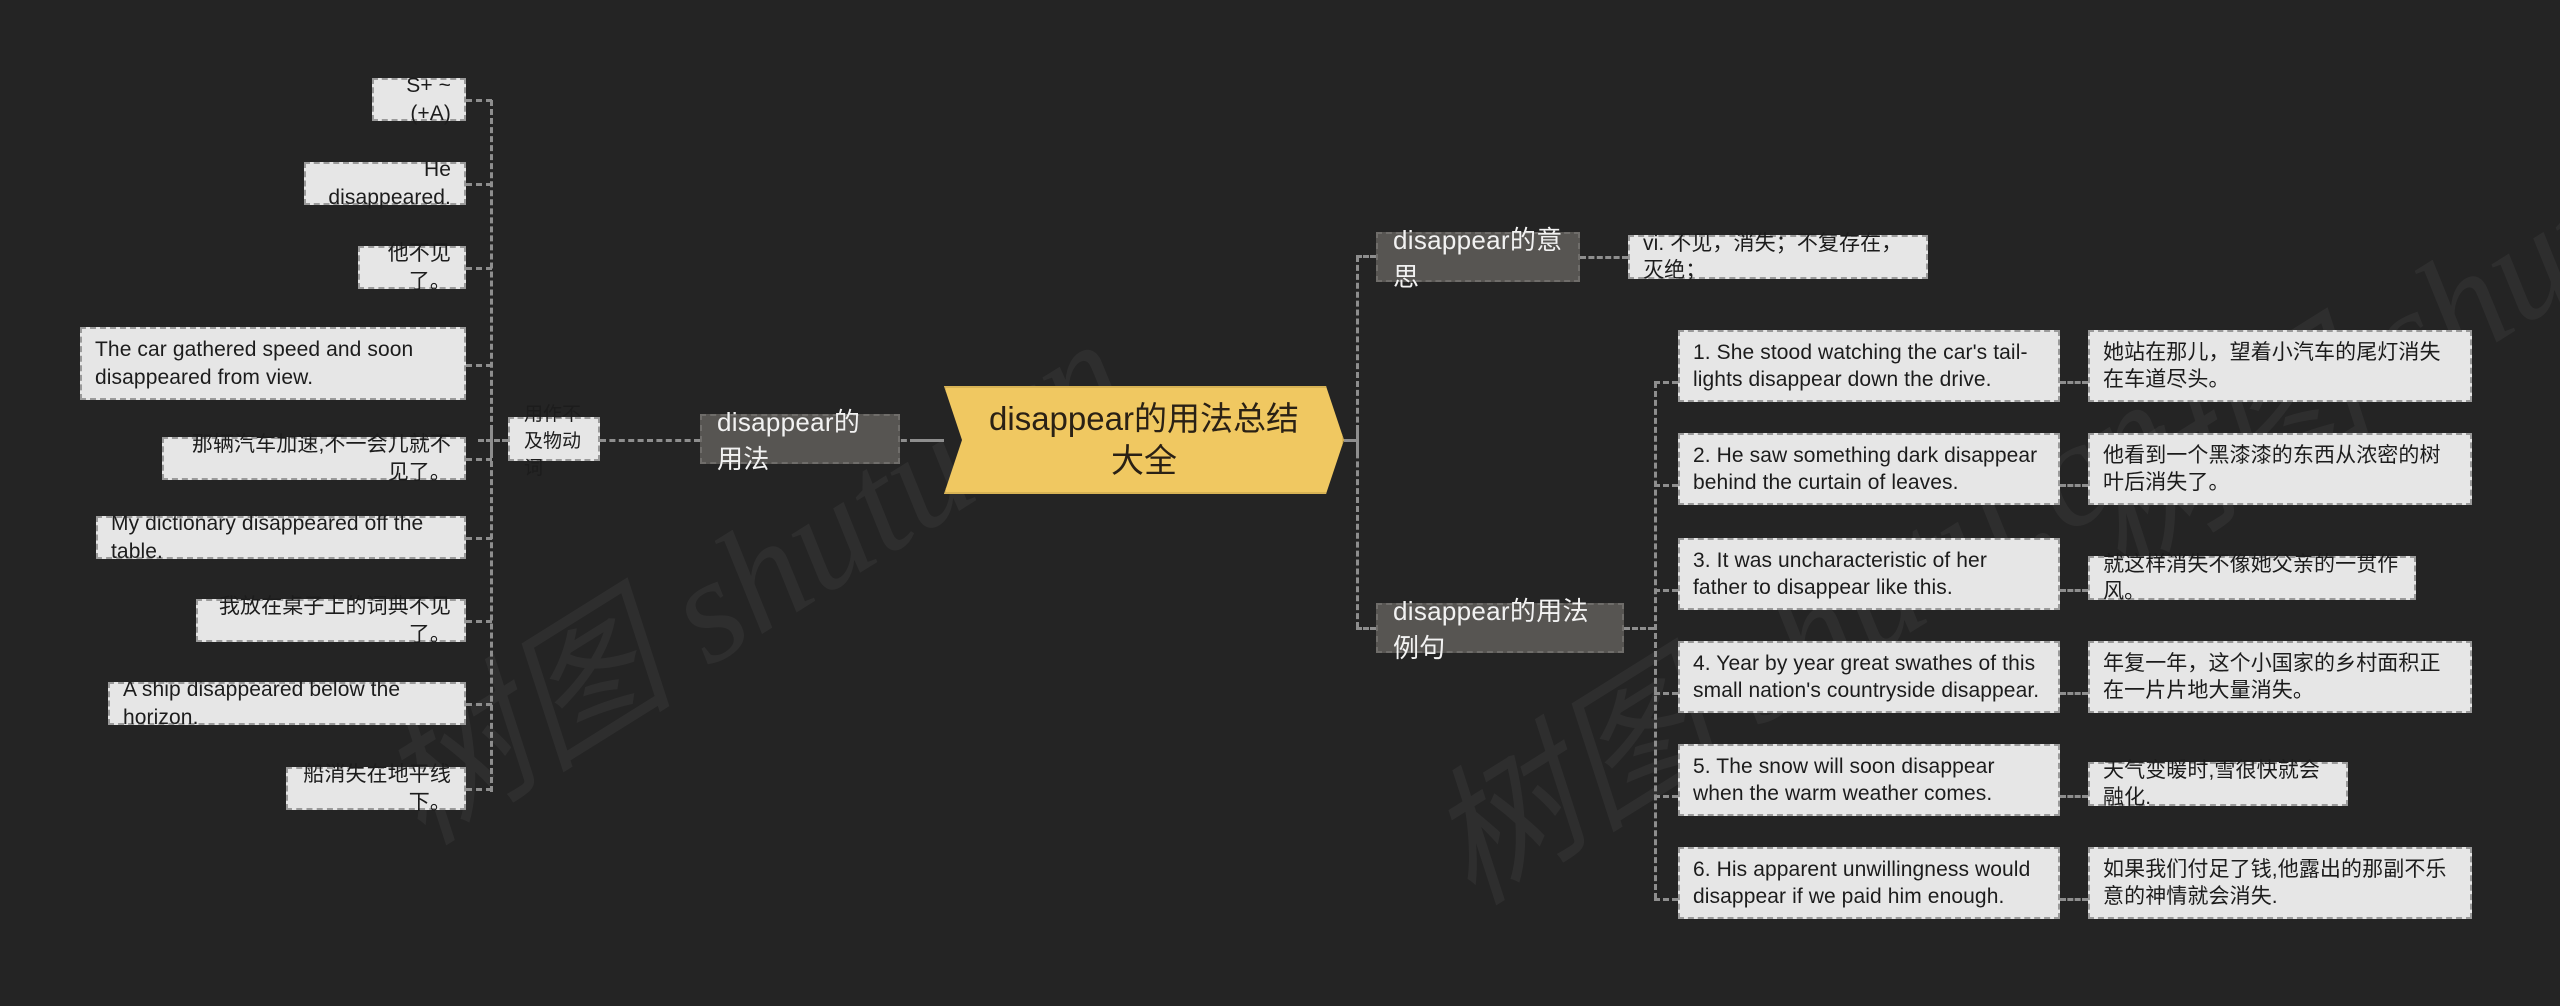 The width and height of the screenshot is (2560, 1006). I want to click on branch-node-usage: disappear的用法, so click(800, 440).